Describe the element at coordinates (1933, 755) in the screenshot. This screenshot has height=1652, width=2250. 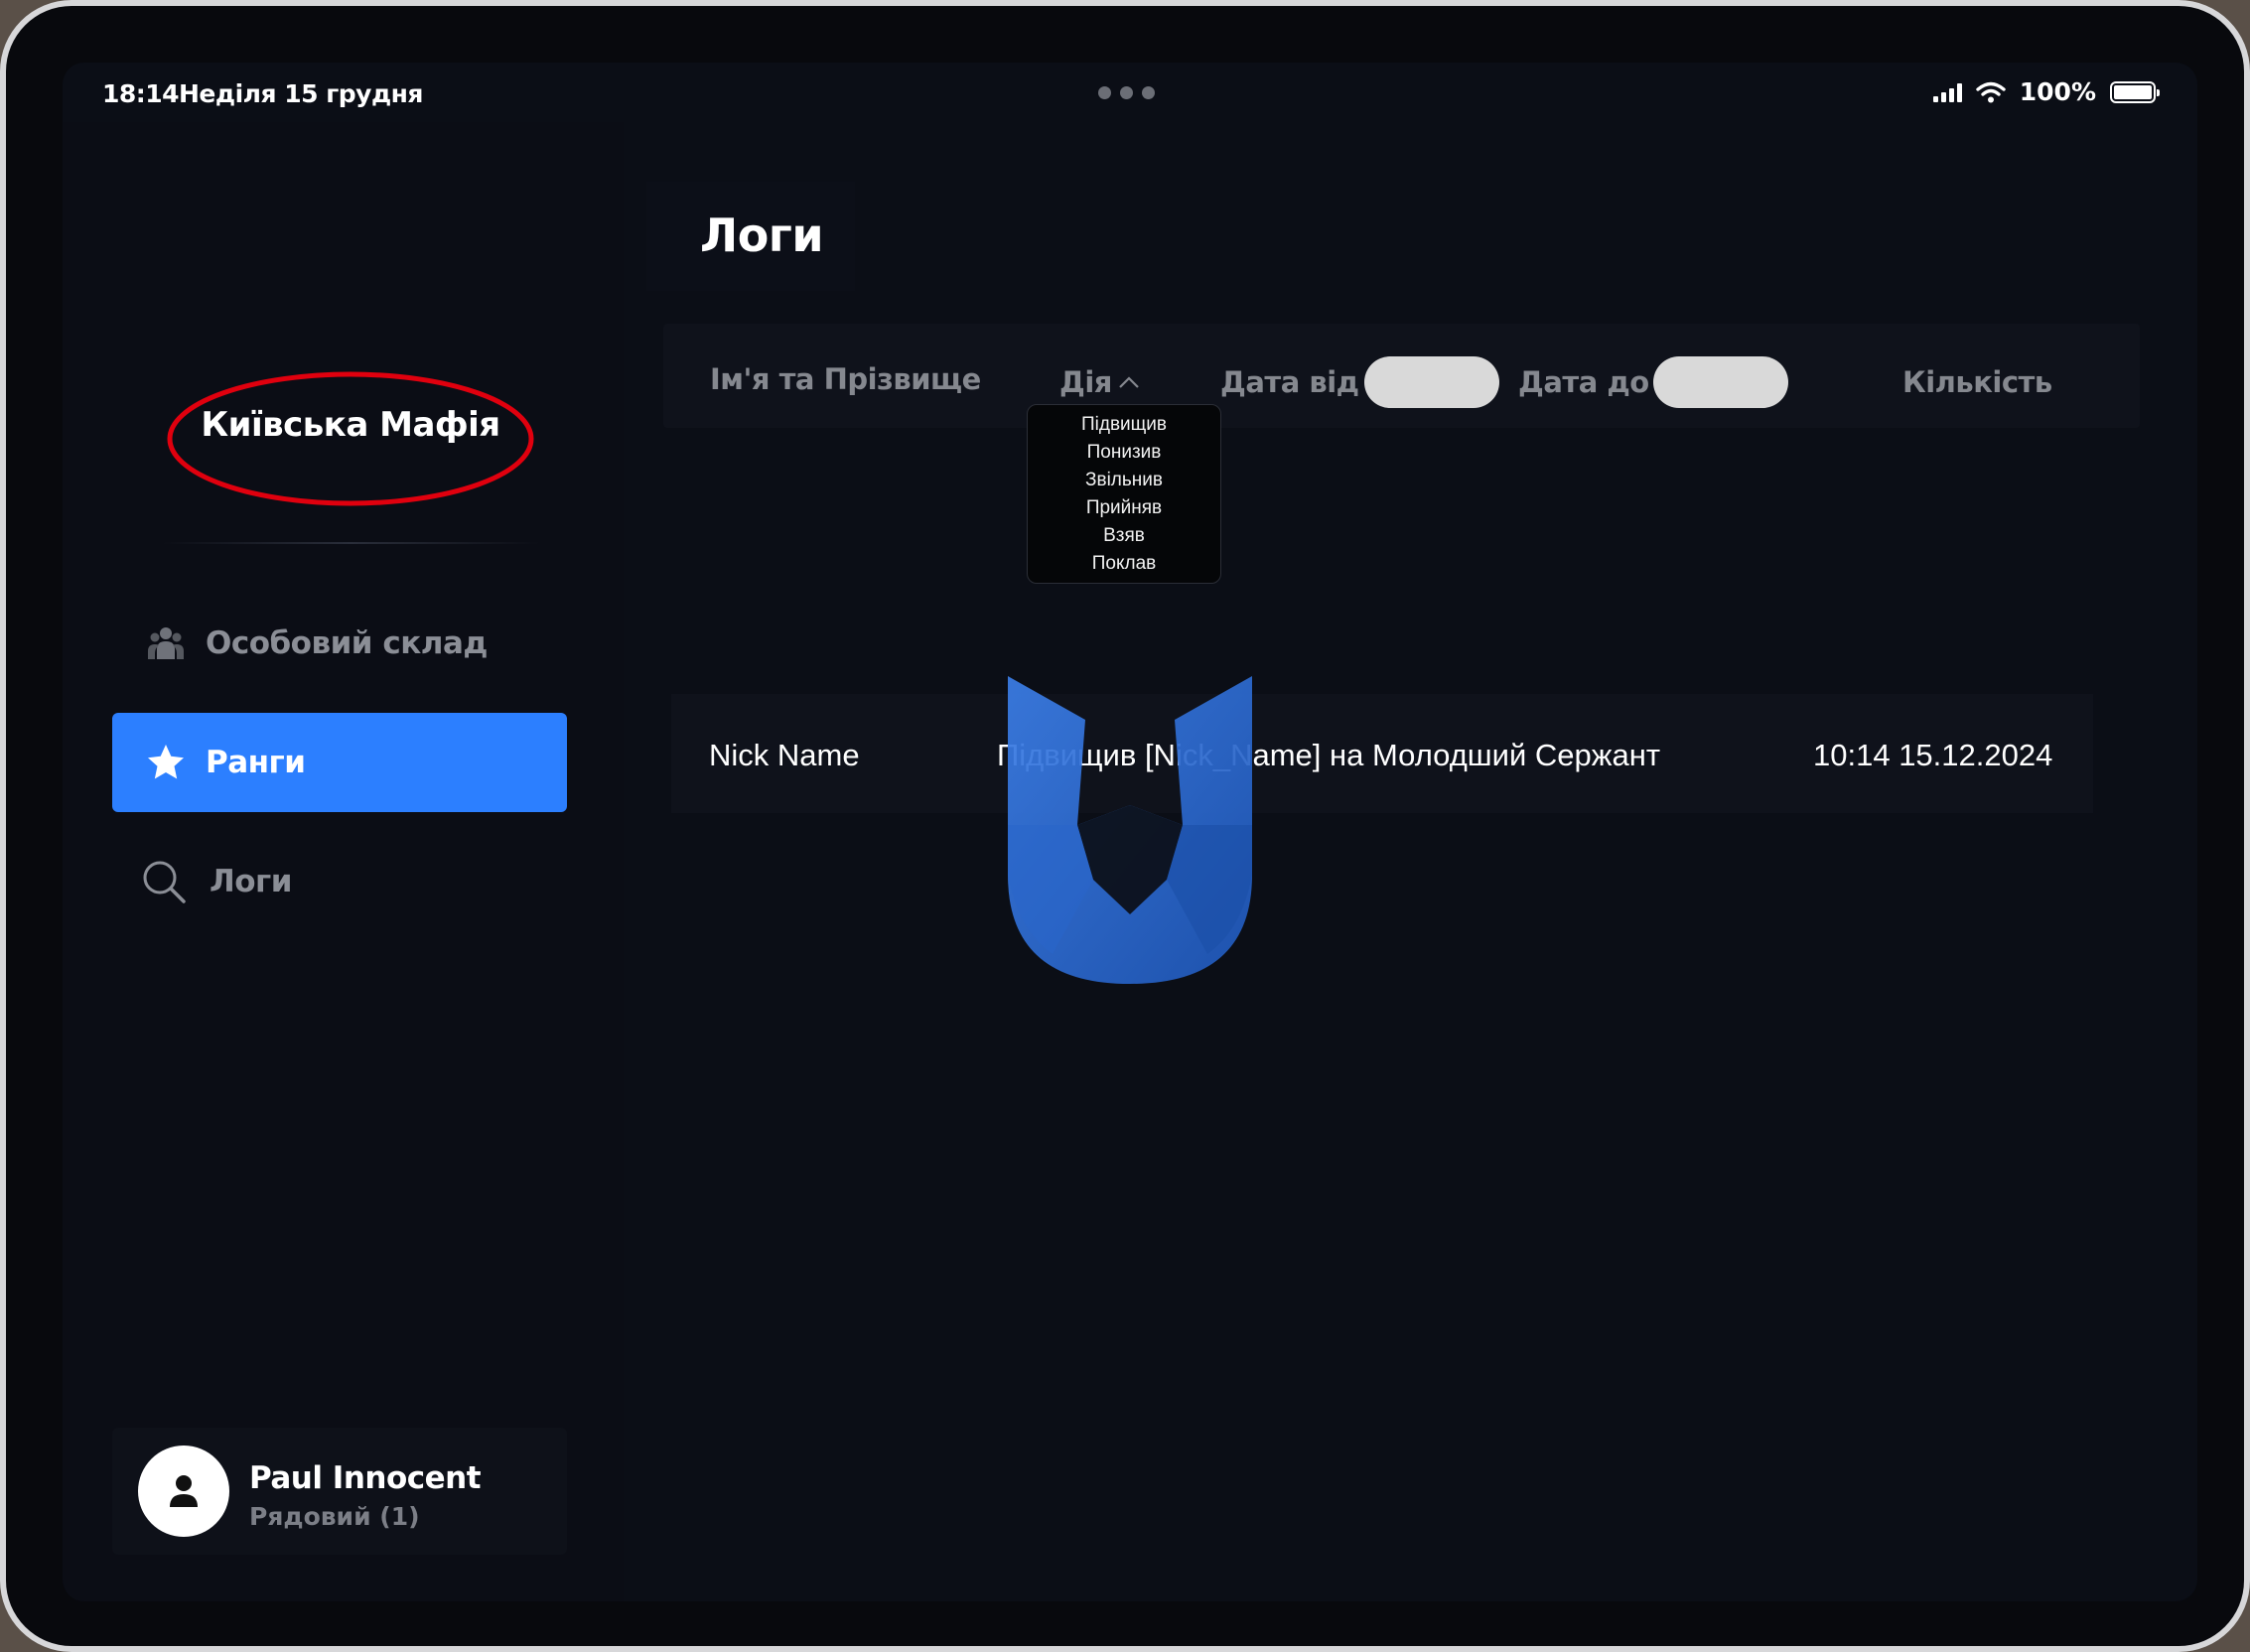
I see `row-time: 10:14 15.12.2024` at that location.